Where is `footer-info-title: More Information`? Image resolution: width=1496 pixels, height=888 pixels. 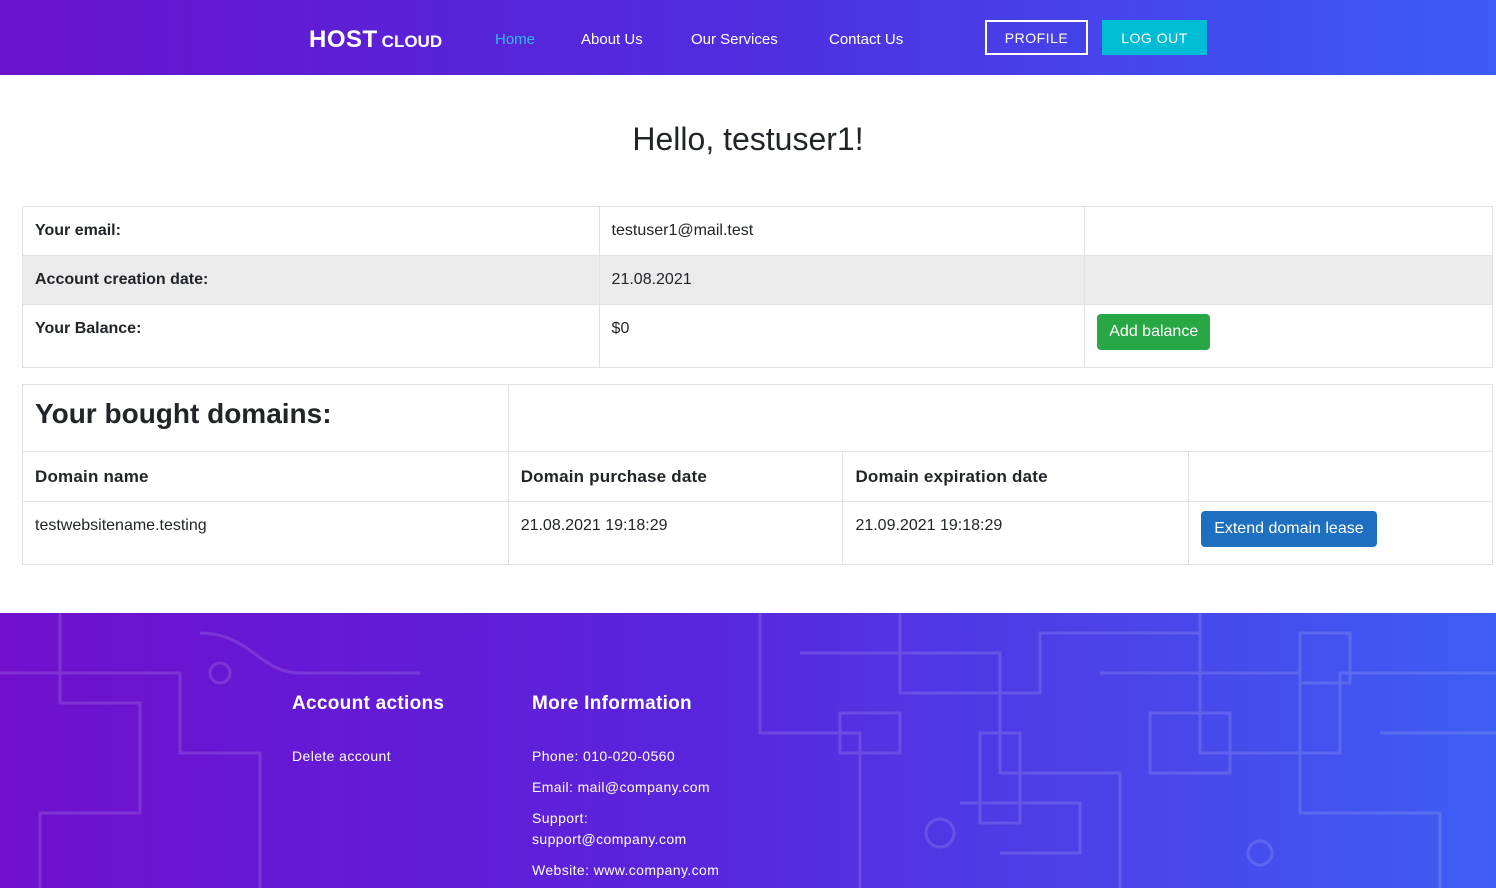 footer-info-title: More Information is located at coordinates (612, 703).